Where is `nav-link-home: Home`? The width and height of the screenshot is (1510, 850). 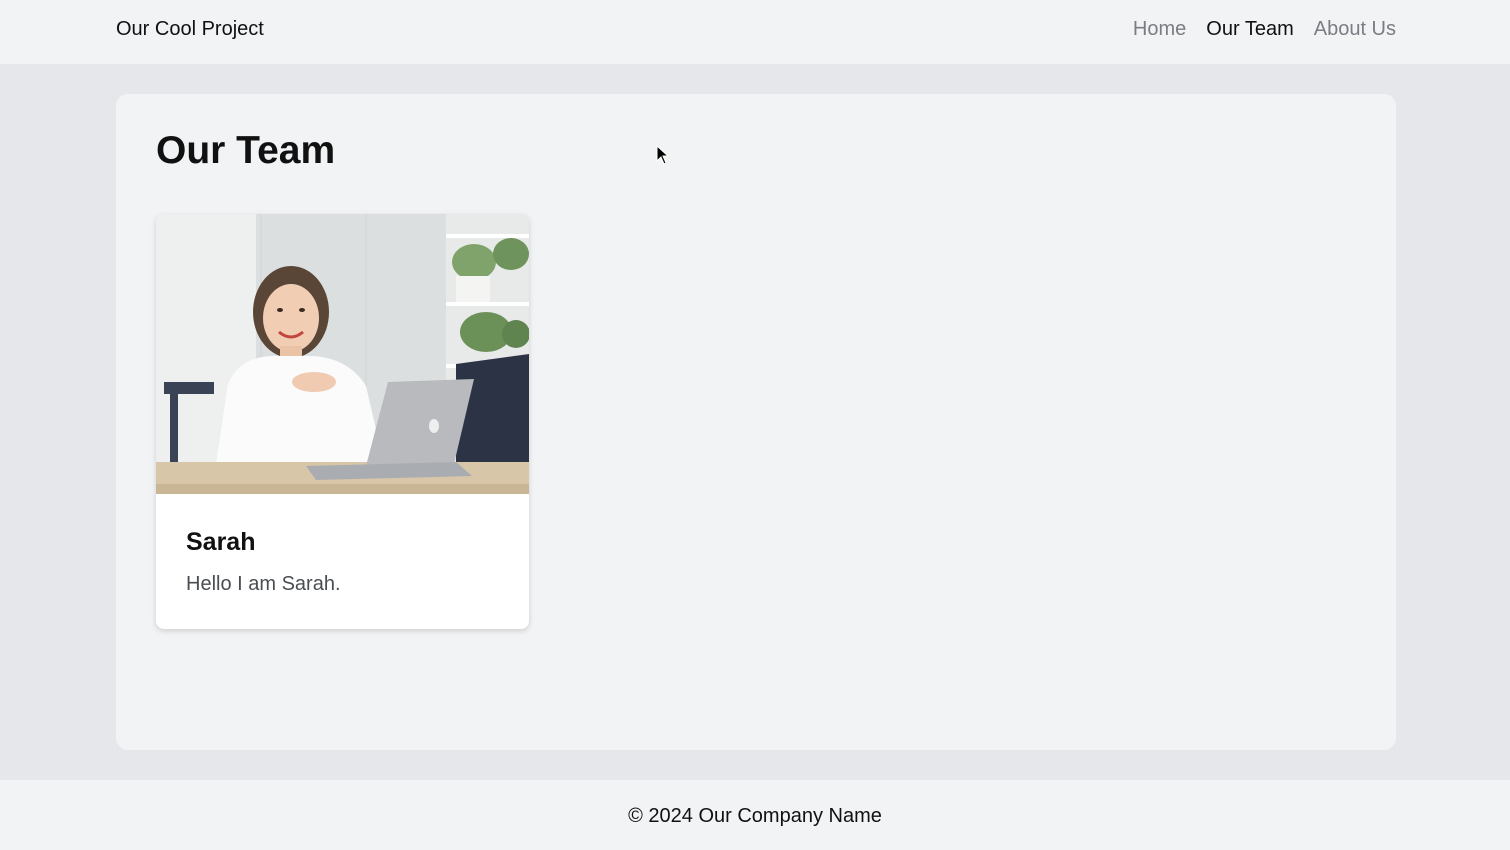 nav-link-home: Home is located at coordinates (1159, 29).